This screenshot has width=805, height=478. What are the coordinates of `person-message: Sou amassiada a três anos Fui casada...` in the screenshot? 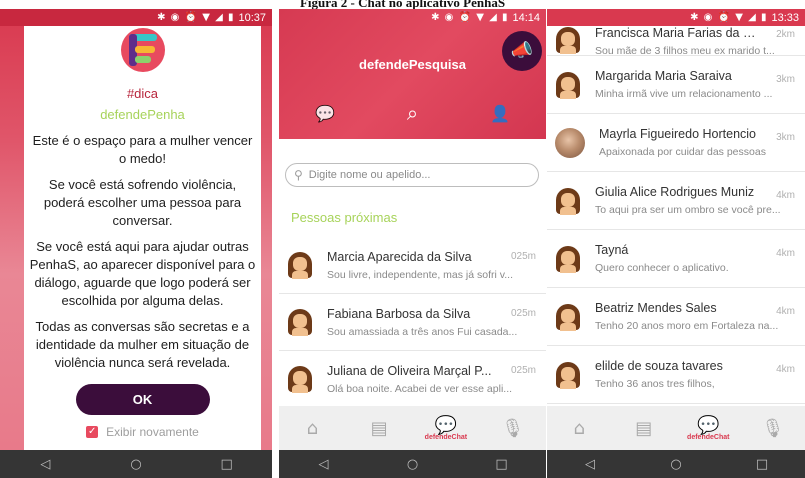 It's located at (422, 331).